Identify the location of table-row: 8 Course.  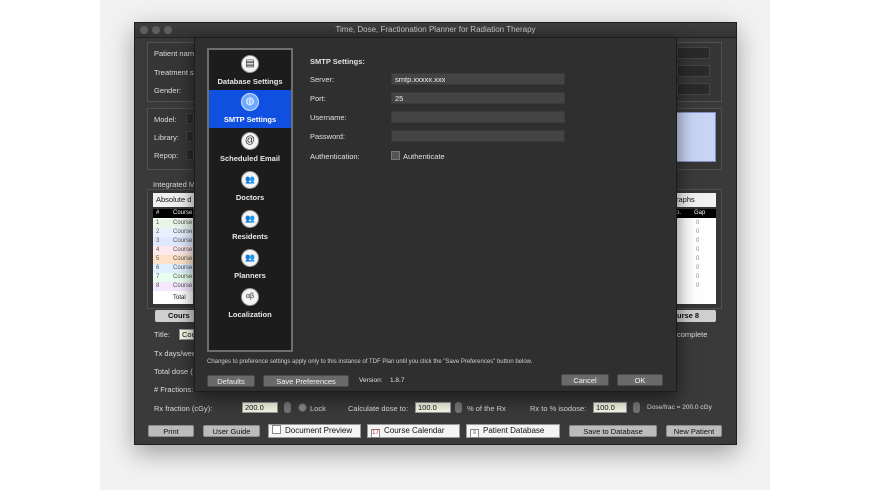
(173, 286).